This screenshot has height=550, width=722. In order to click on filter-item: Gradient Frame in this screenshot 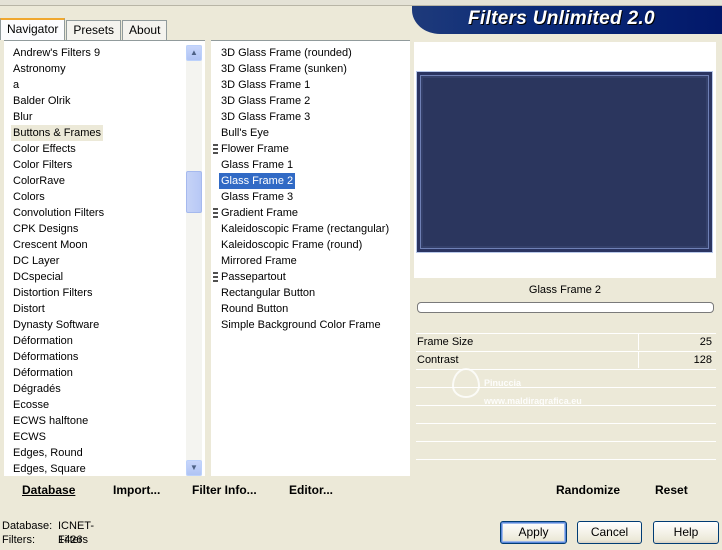, I will do `click(259, 213)`.